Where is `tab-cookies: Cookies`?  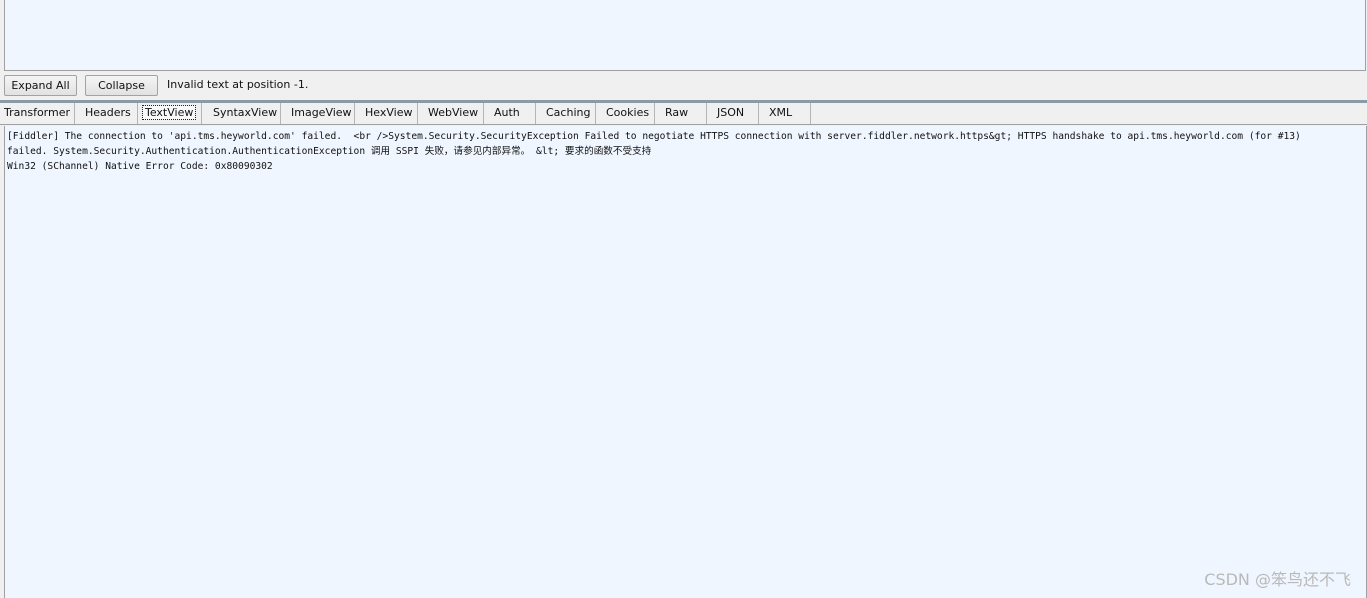
tab-cookies: Cookies is located at coordinates (625, 113).